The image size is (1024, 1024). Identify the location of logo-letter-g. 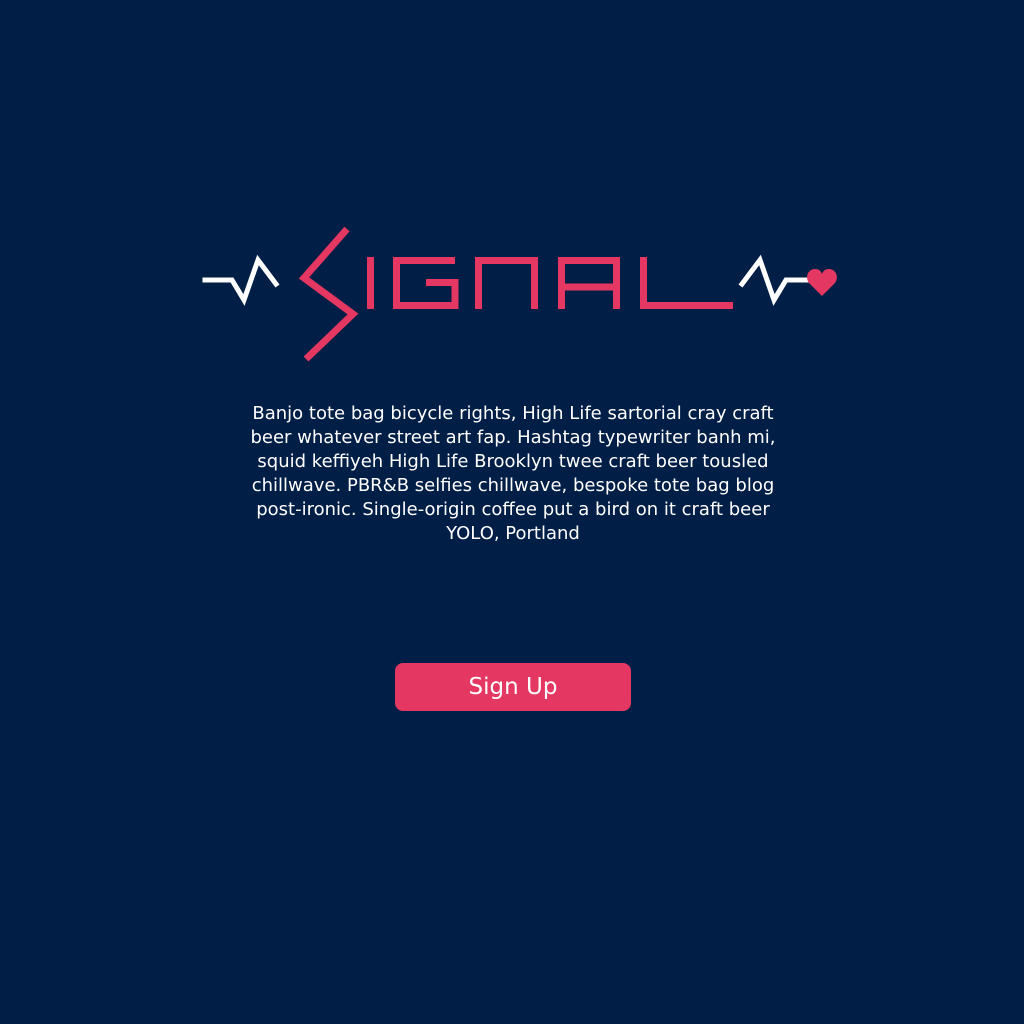
(426, 283).